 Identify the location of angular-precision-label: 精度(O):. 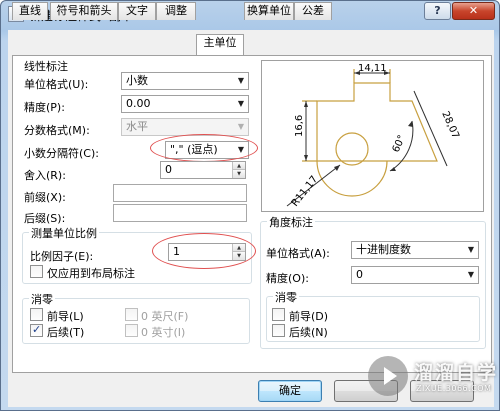
(287, 278).